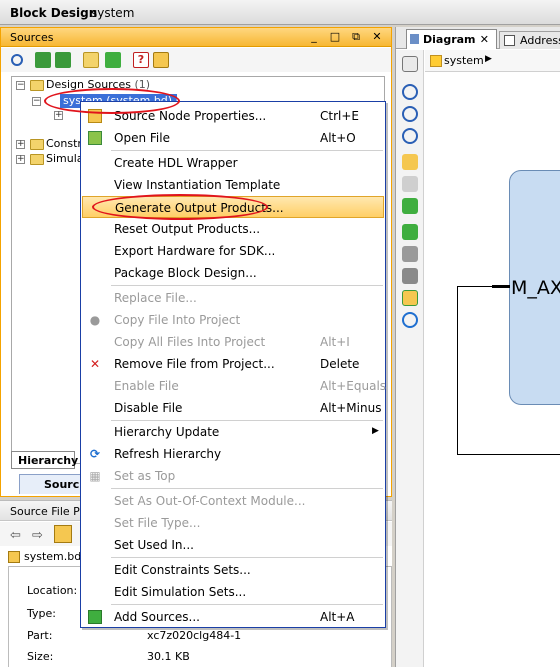 This screenshot has width=560, height=667. Describe the element at coordinates (410, 92) in the screenshot. I see `zoom-in-icon` at that location.